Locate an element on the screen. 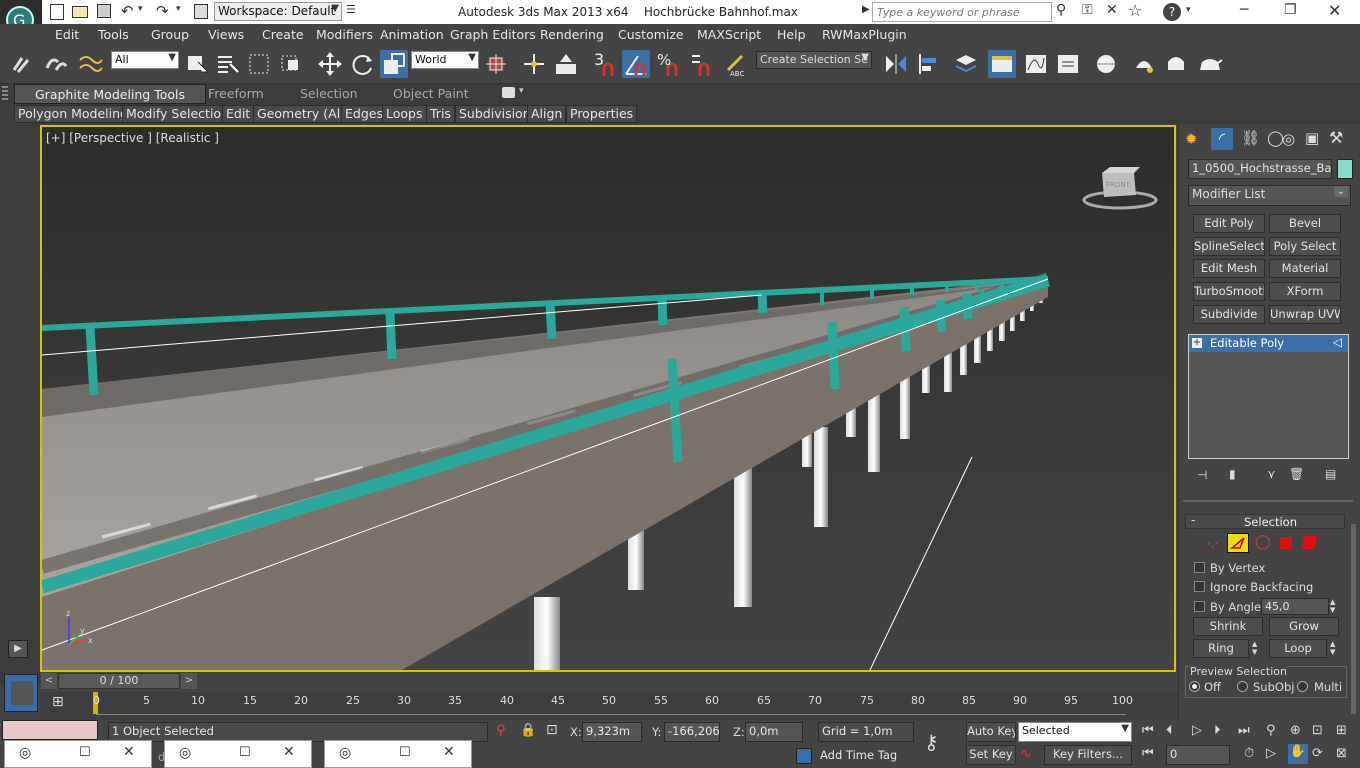 The width and height of the screenshot is (1360, 768). panel-edit: Edit is located at coordinates (238, 114).